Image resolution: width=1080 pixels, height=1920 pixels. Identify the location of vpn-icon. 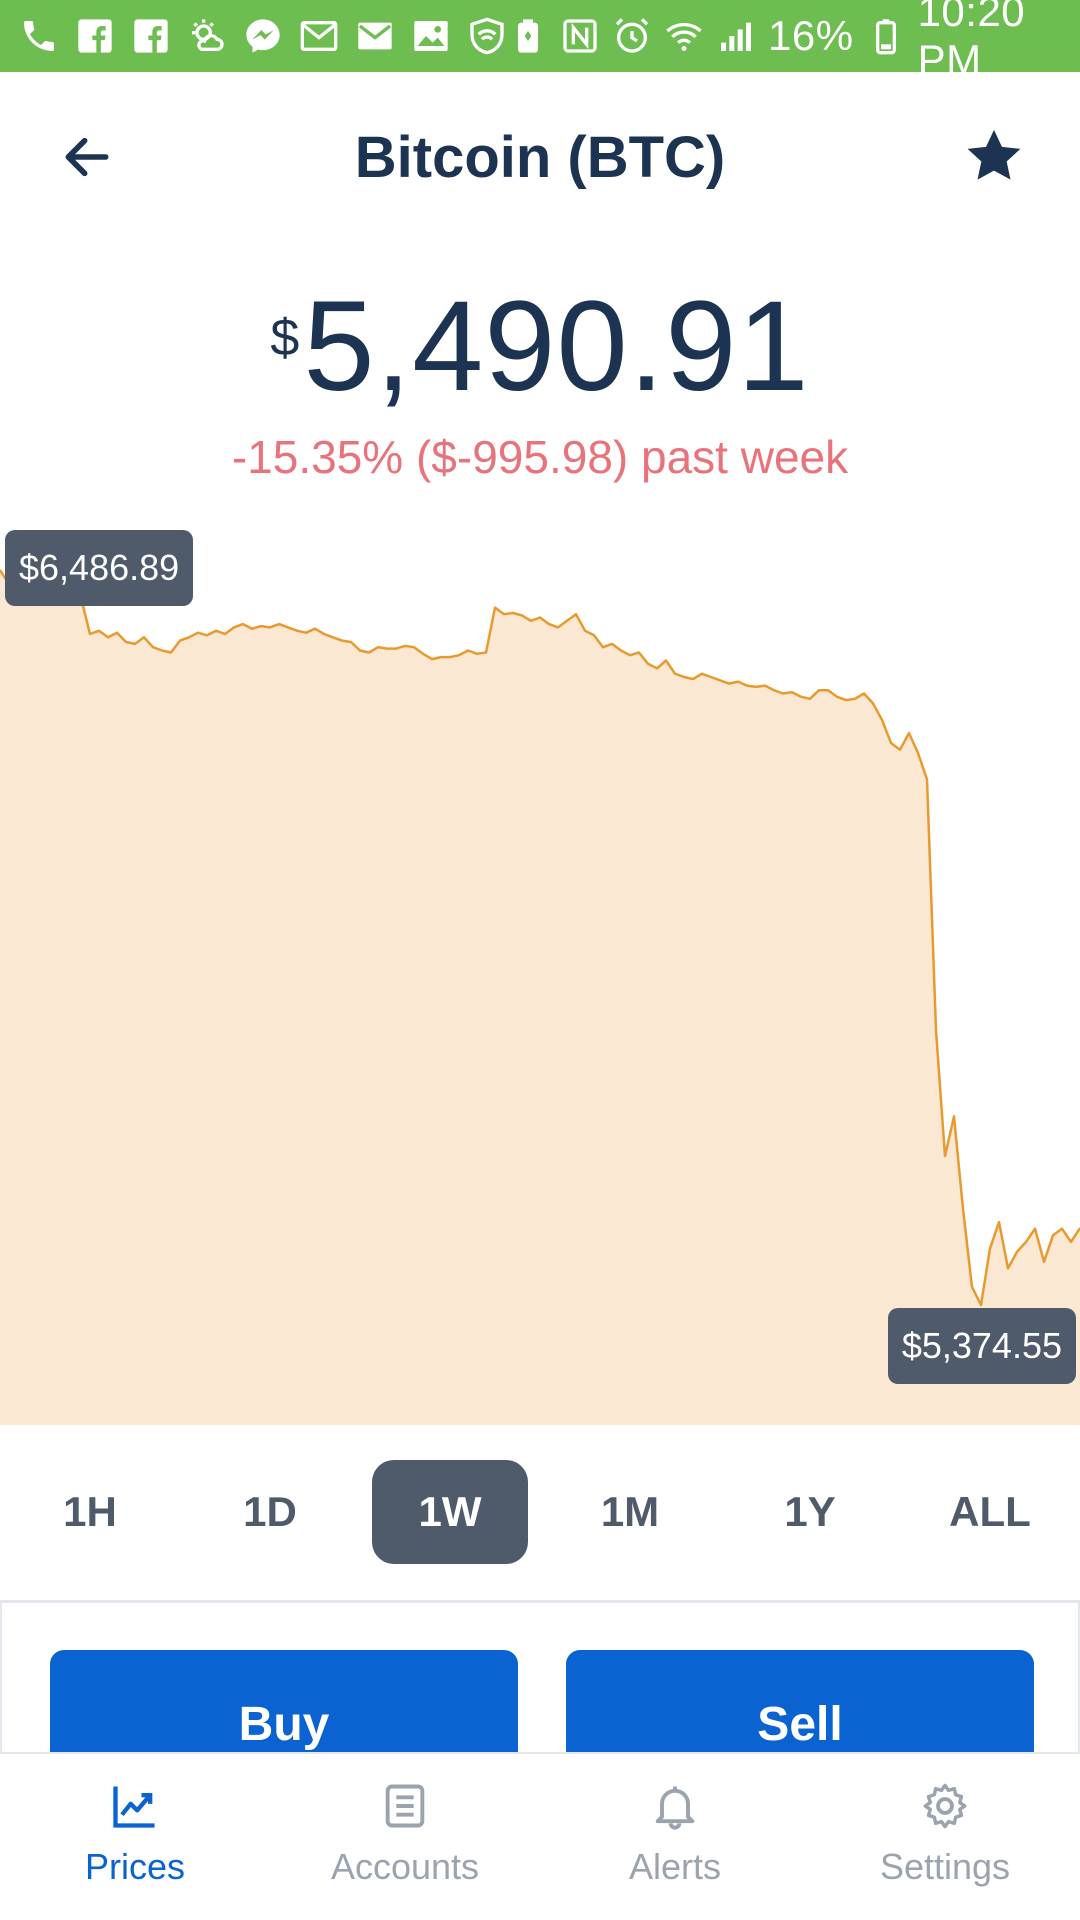
(487, 36).